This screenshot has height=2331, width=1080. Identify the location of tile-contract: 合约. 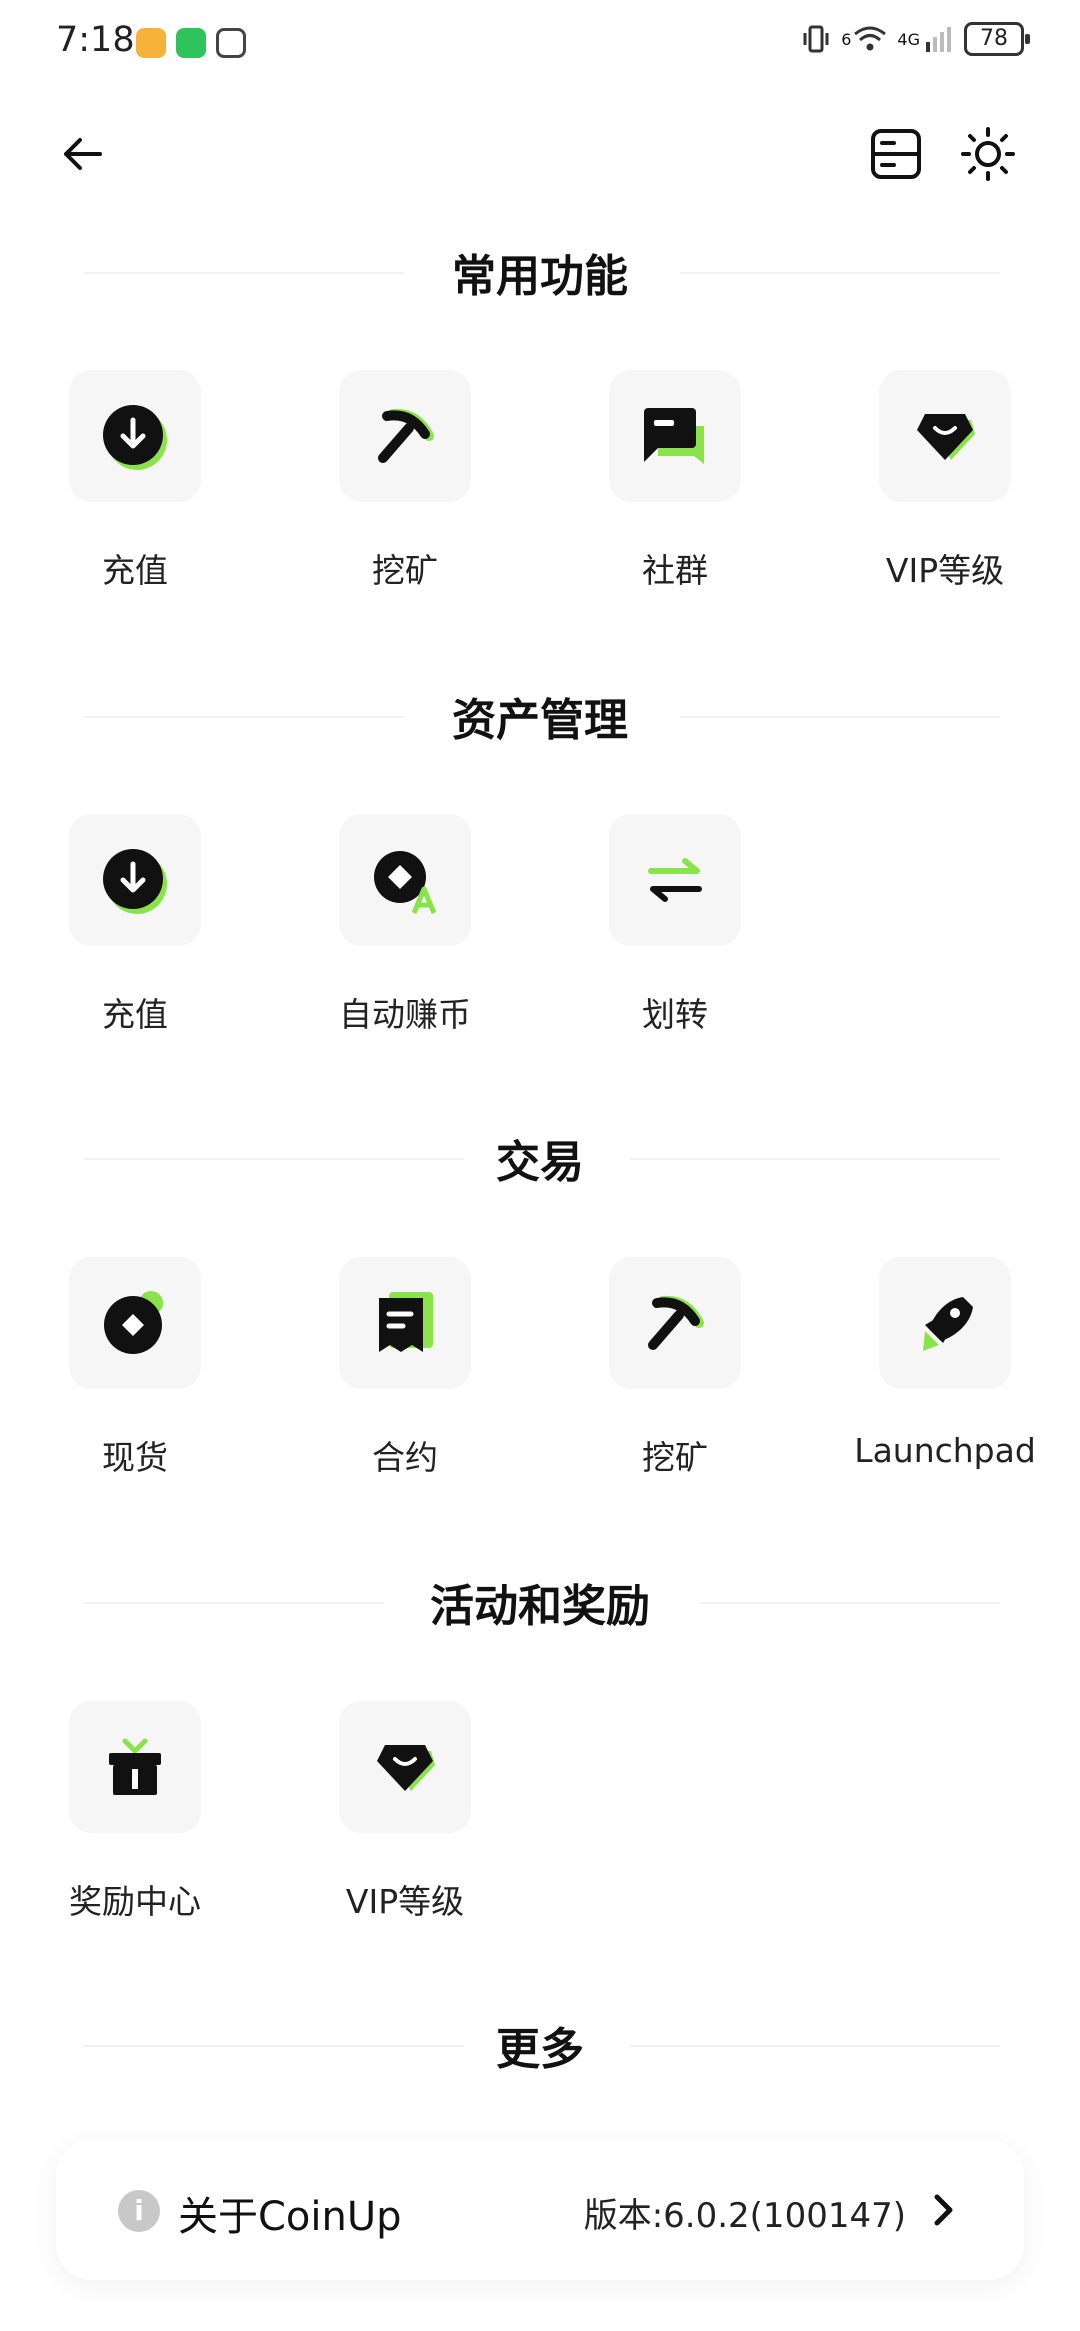
(405, 1368).